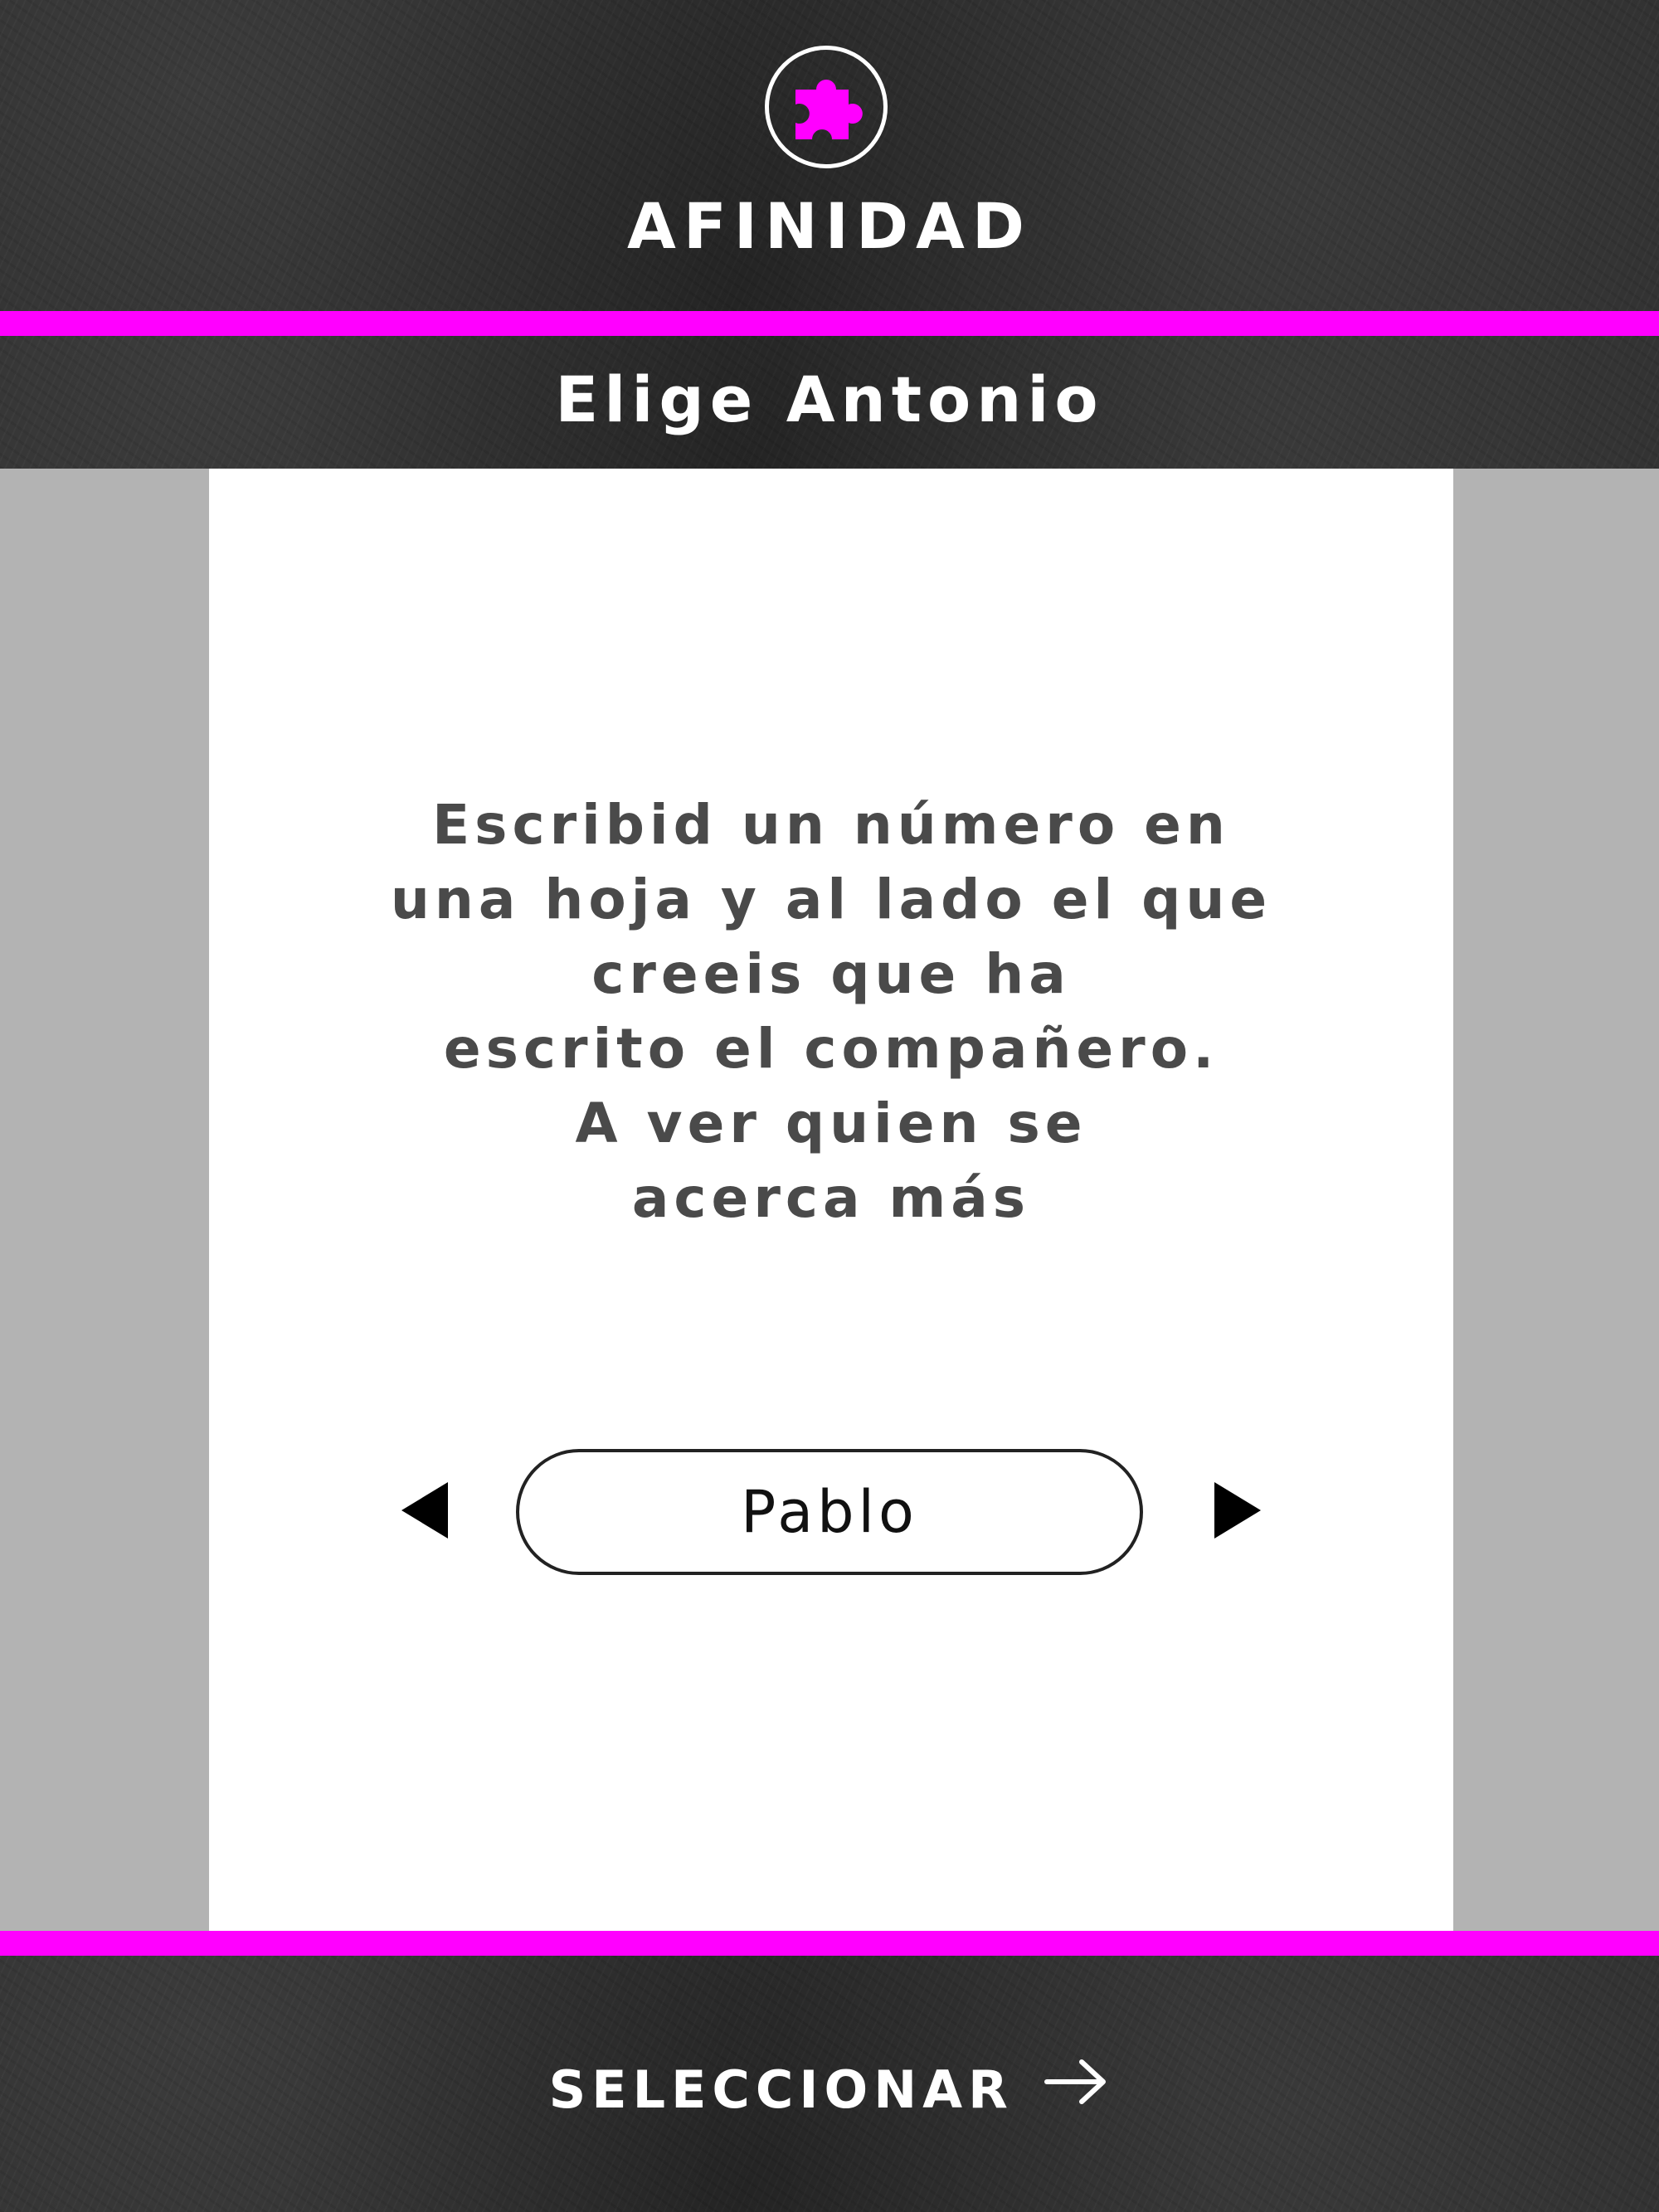 Image resolution: width=1659 pixels, height=2212 pixels. Describe the element at coordinates (781, 2089) in the screenshot. I see `select-button-label: SELECCIONAR` at that location.